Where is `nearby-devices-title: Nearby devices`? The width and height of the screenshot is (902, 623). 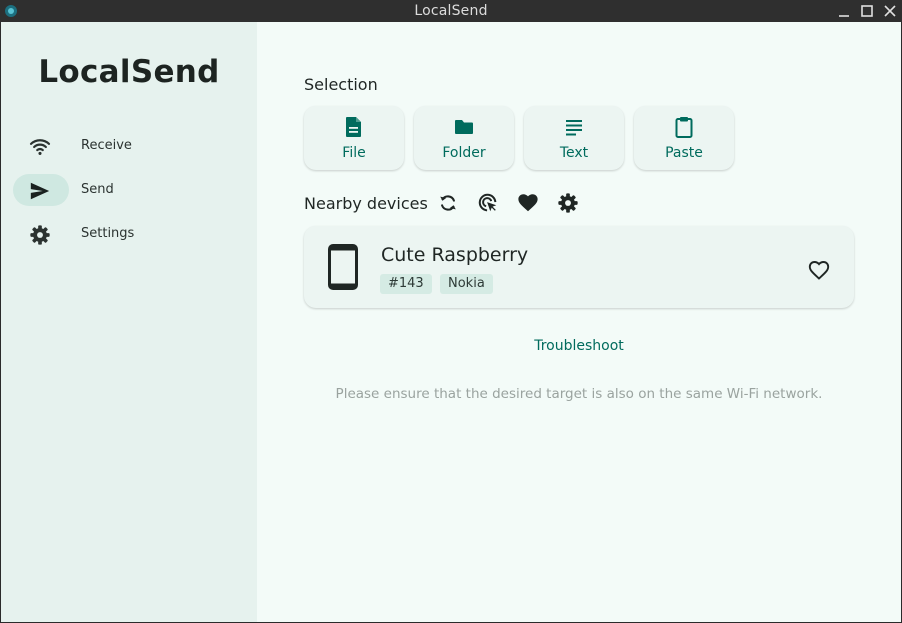 nearby-devices-title: Nearby devices is located at coordinates (366, 203).